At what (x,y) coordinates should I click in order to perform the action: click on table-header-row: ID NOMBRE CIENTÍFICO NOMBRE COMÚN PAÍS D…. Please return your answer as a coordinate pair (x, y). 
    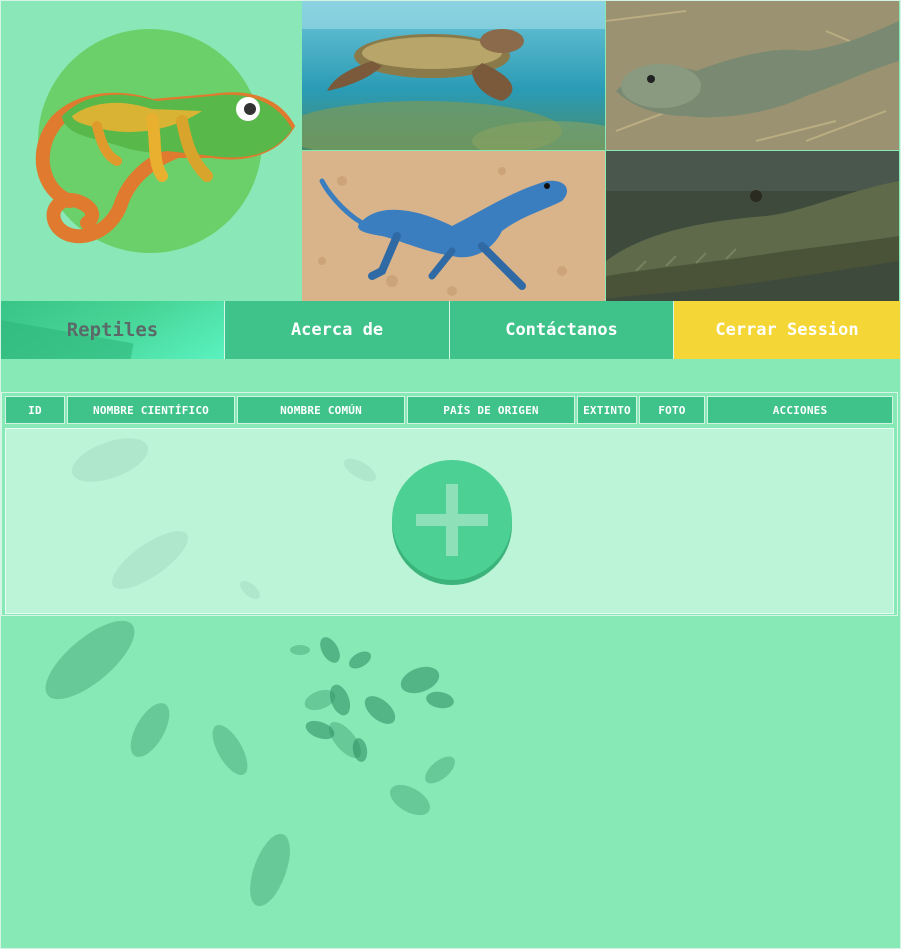
    Looking at the image, I should click on (449, 411).